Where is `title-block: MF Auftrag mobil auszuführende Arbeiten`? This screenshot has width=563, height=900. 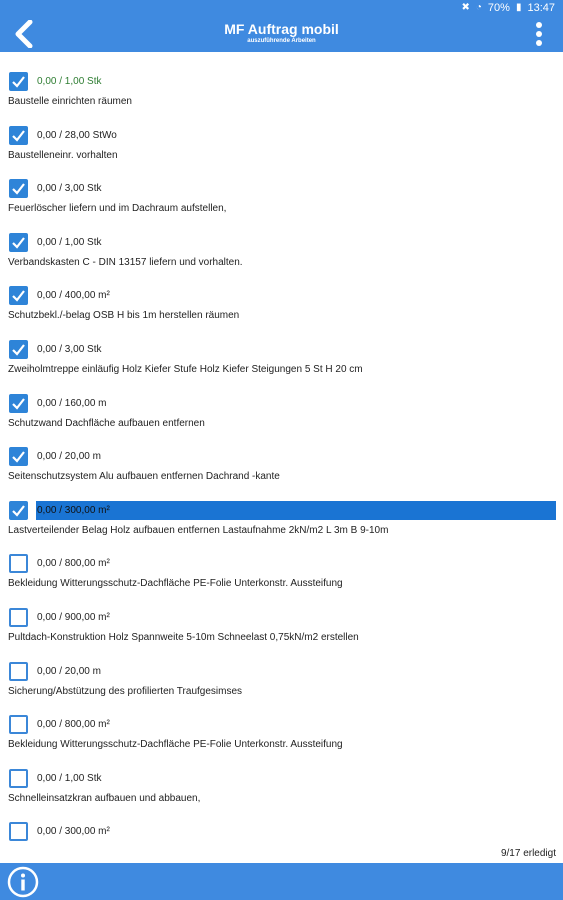 title-block: MF Auftrag mobil auszuführende Arbeiten is located at coordinates (281, 33).